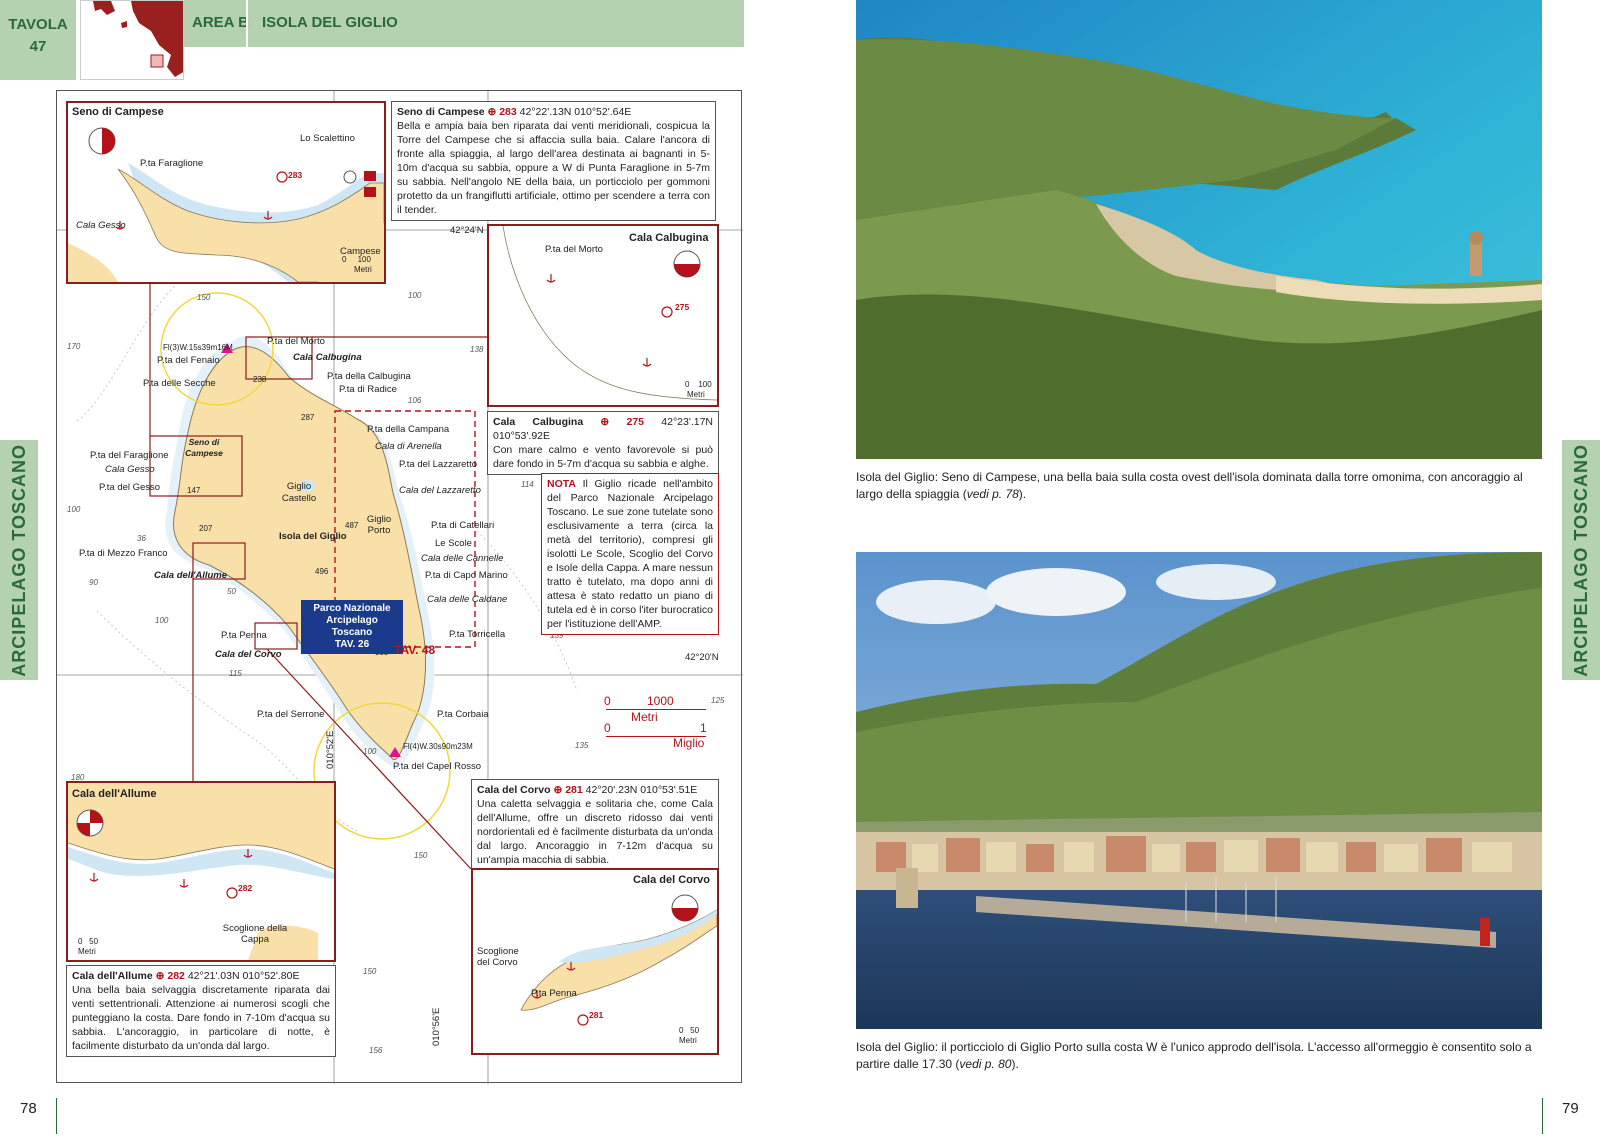 This screenshot has height=1137, width=1600. Describe the element at coordinates (356, 259) in the screenshot. I see `inset-scale: 0 100` at that location.